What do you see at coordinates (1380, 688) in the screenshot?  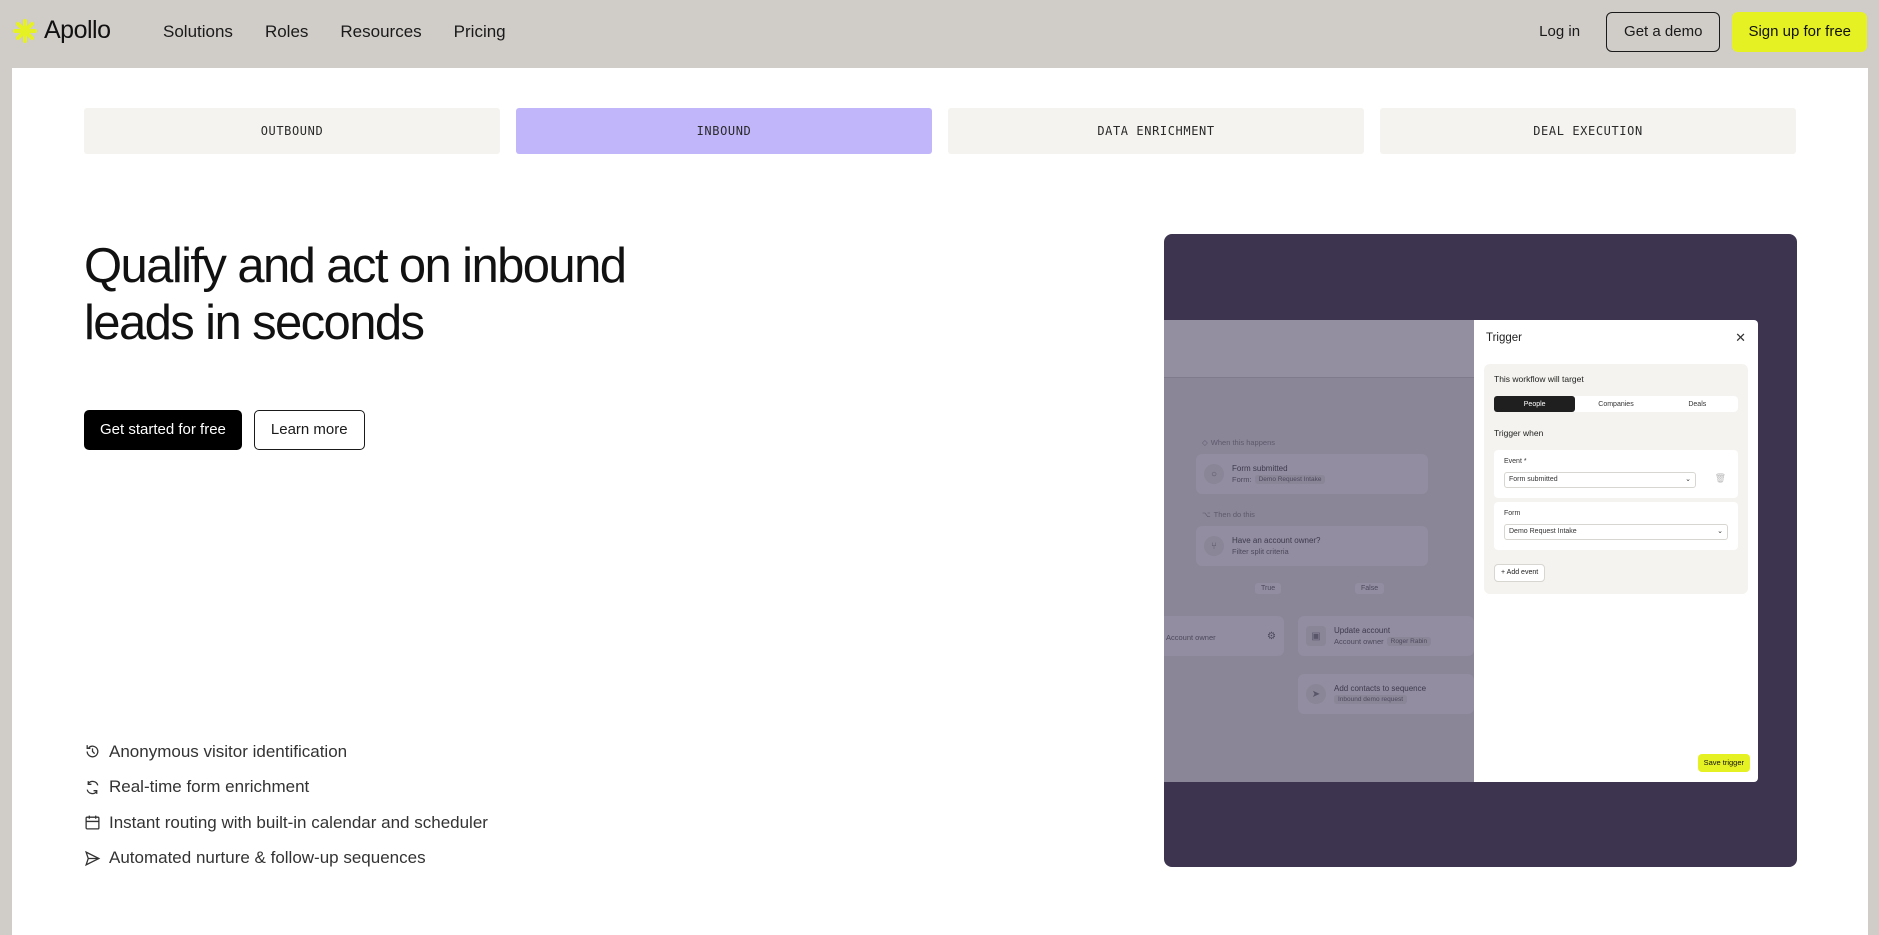 I see `node-title: Add contacts to sequence` at bounding box center [1380, 688].